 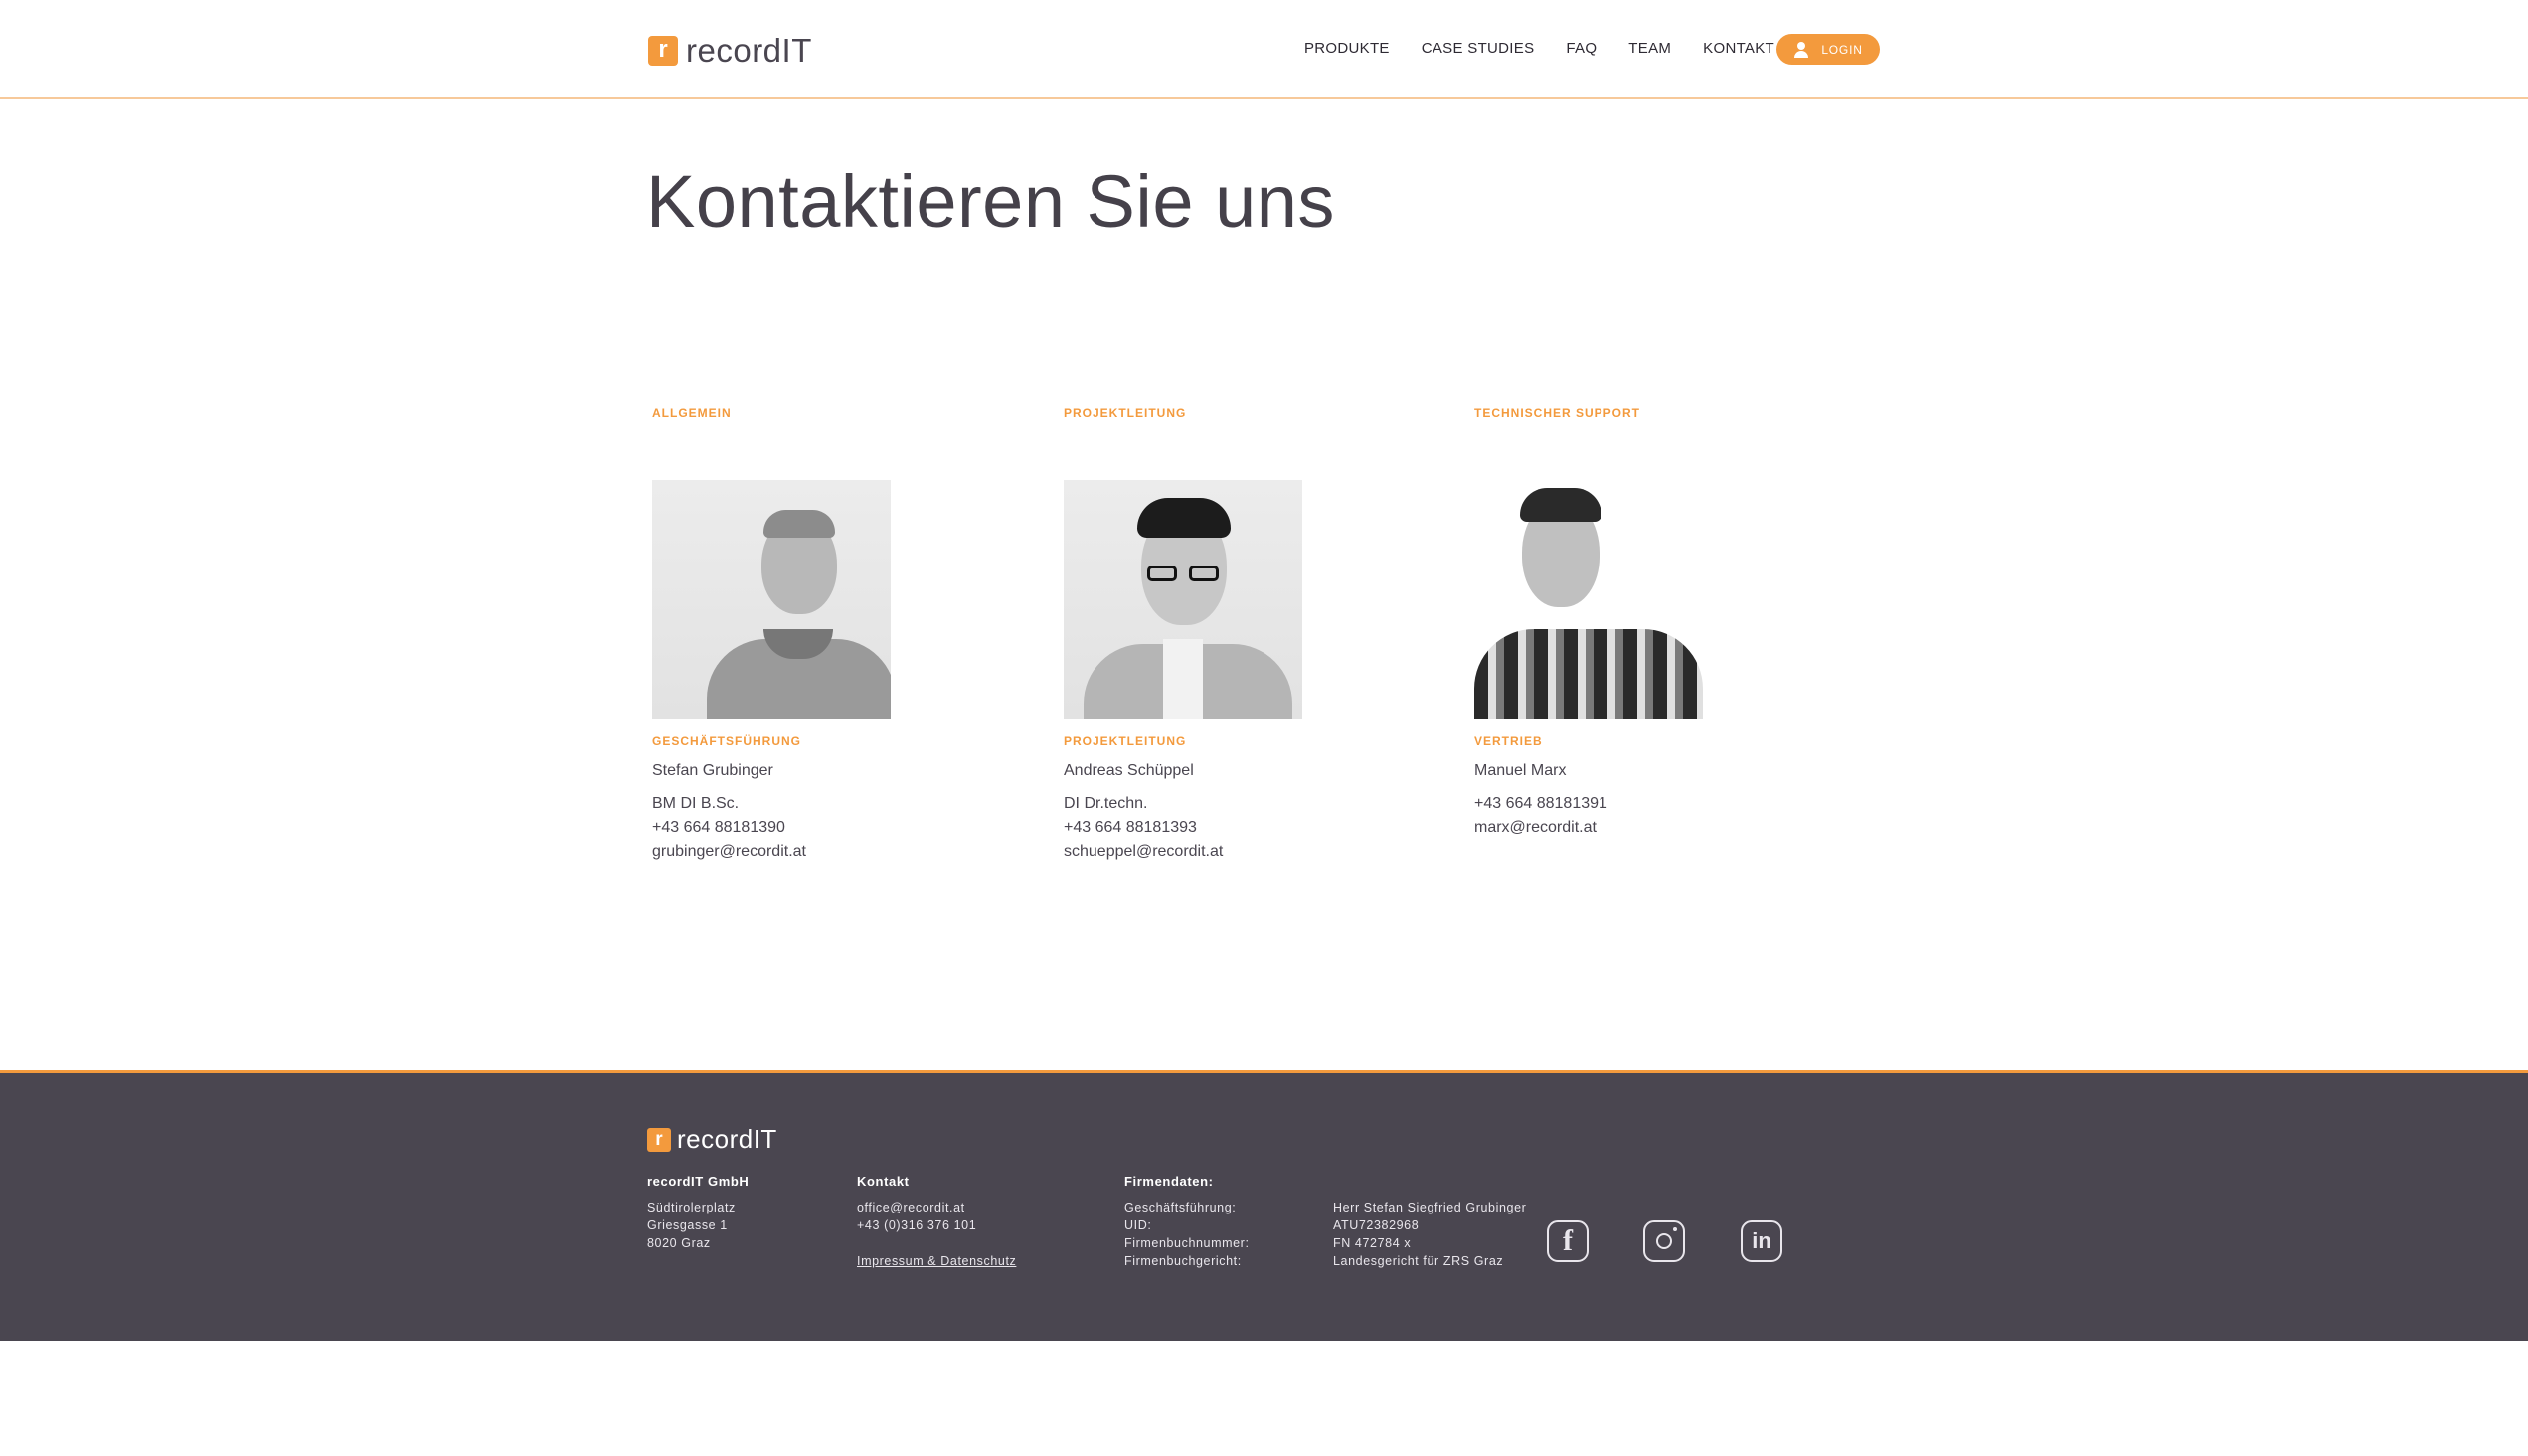 I want to click on footer-phone: +43 (0)316 376 101, so click(x=937, y=1225).